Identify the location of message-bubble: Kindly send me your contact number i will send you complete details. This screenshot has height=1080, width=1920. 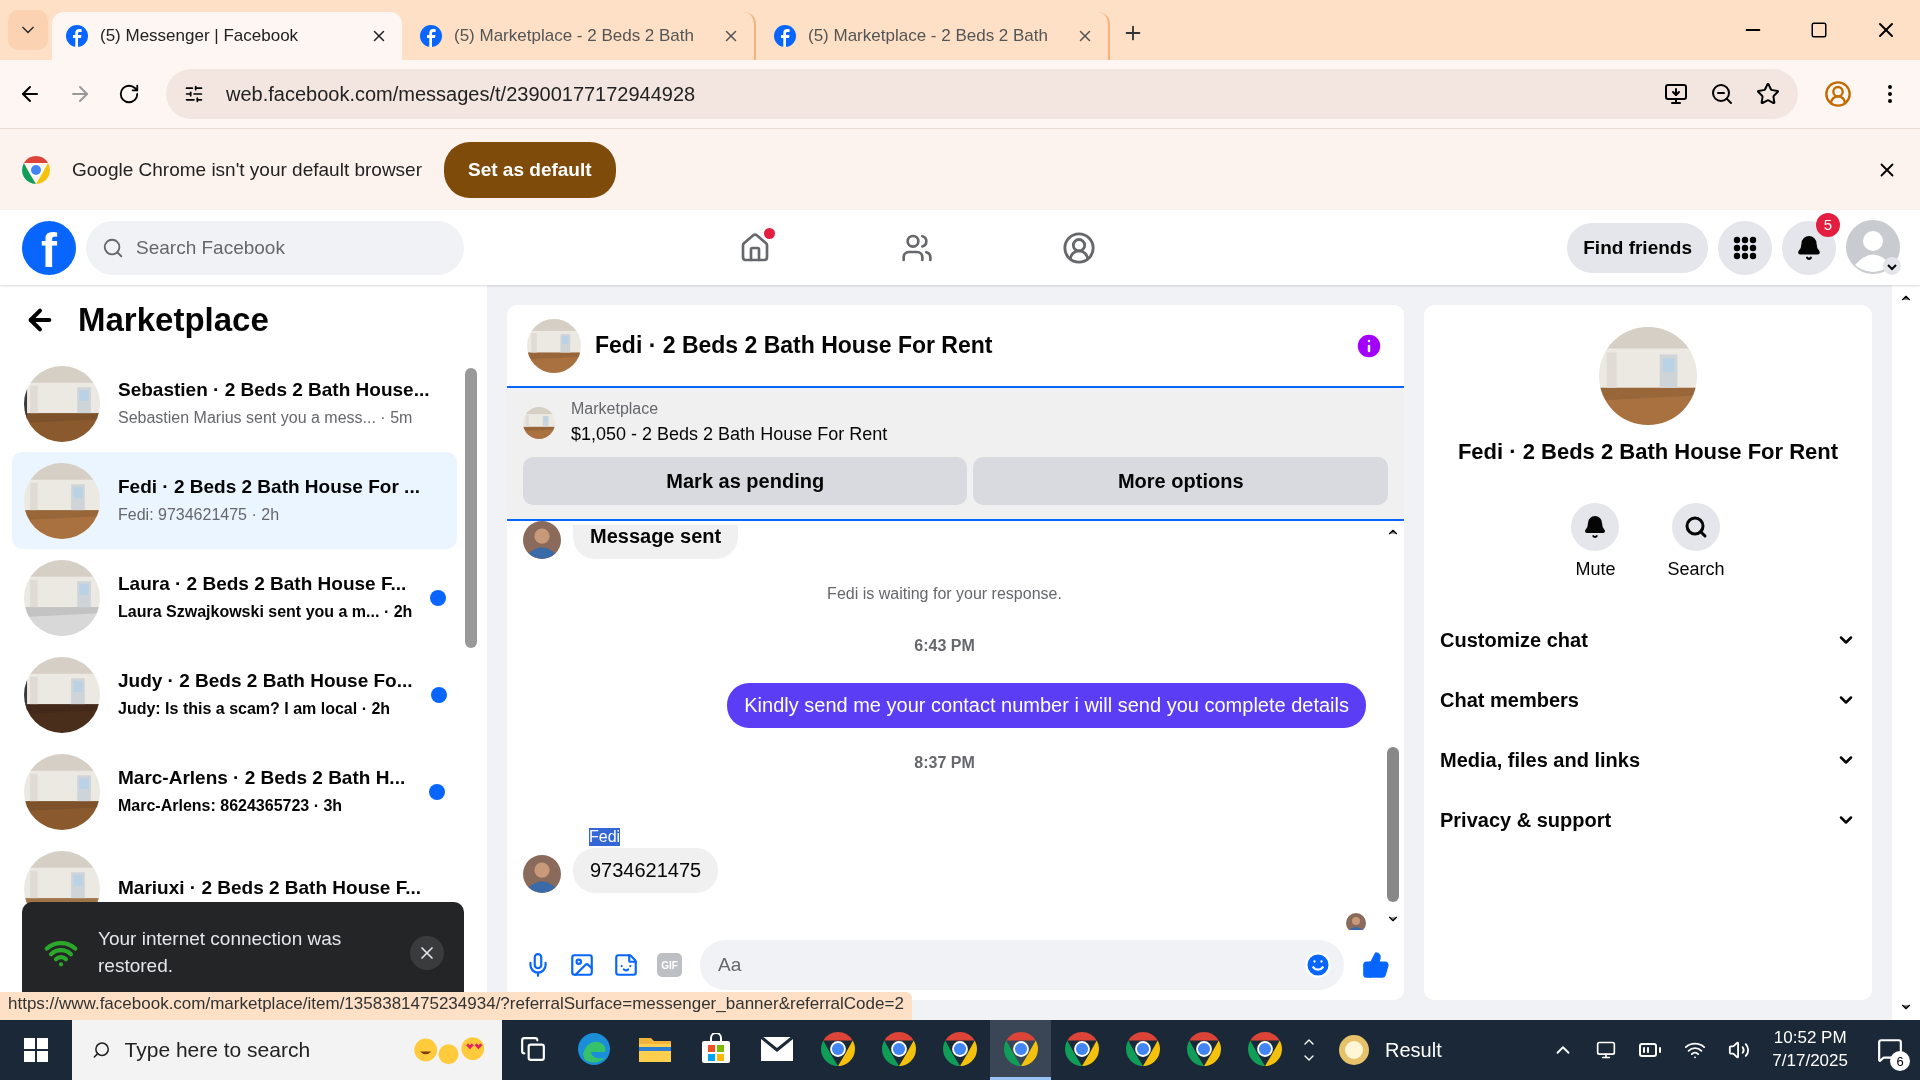
(1046, 705).